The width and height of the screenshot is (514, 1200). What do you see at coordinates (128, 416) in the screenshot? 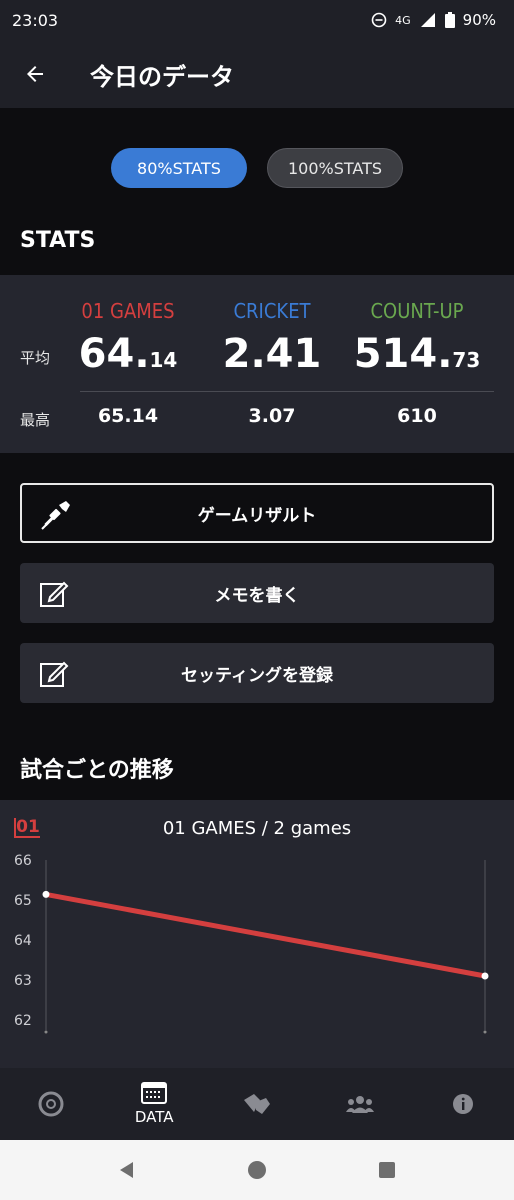
I see `max-01-games: 65.14` at bounding box center [128, 416].